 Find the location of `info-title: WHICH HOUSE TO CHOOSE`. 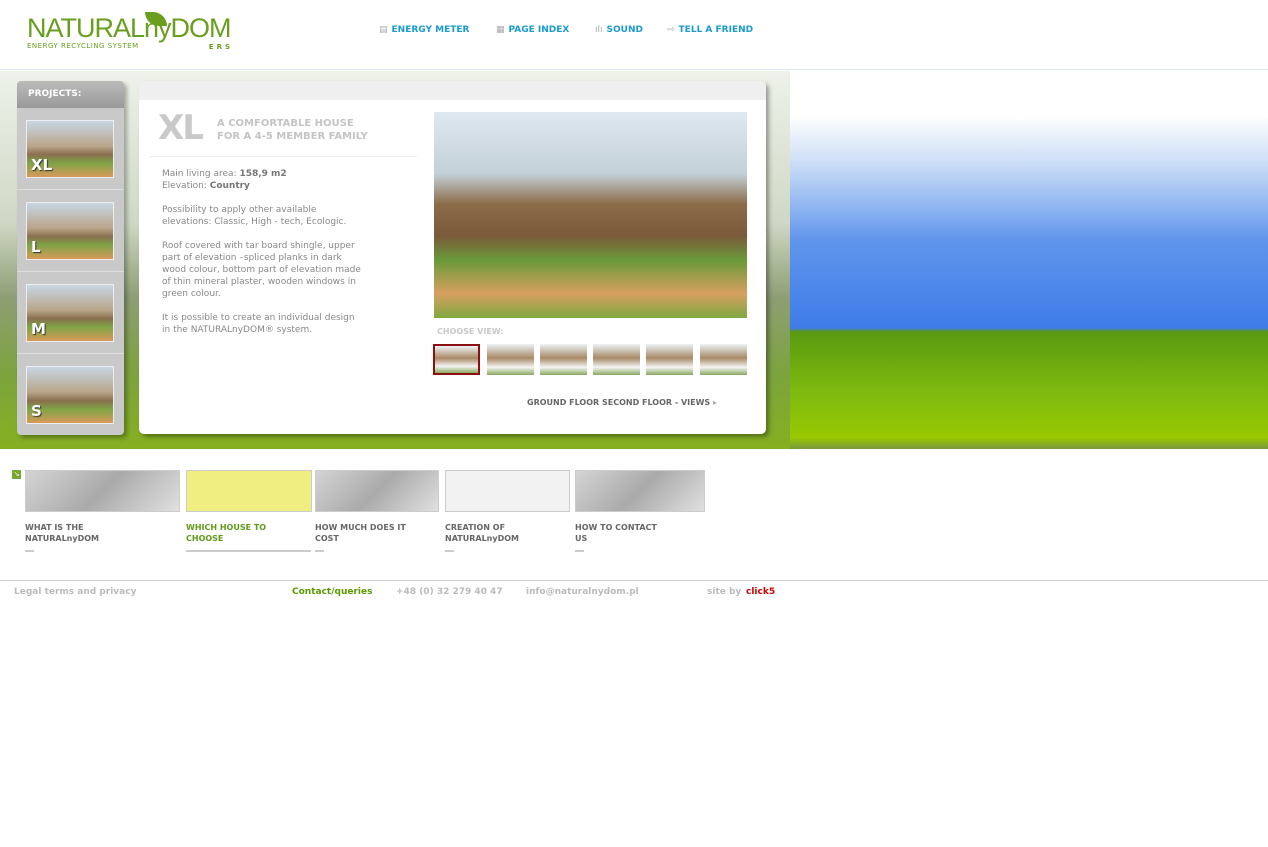

info-title: WHICH HOUSE TO CHOOSE is located at coordinates (249, 533).